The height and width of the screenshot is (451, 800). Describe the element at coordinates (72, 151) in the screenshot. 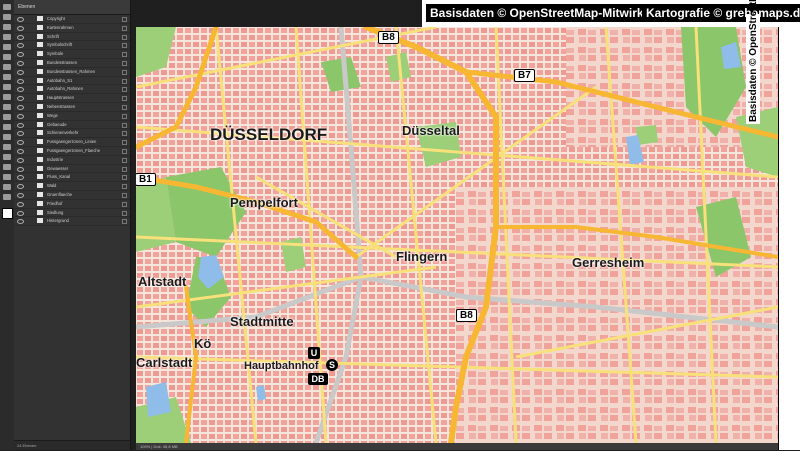

I see `layer-row: Fussgaengerzonen_Flaeche` at that location.